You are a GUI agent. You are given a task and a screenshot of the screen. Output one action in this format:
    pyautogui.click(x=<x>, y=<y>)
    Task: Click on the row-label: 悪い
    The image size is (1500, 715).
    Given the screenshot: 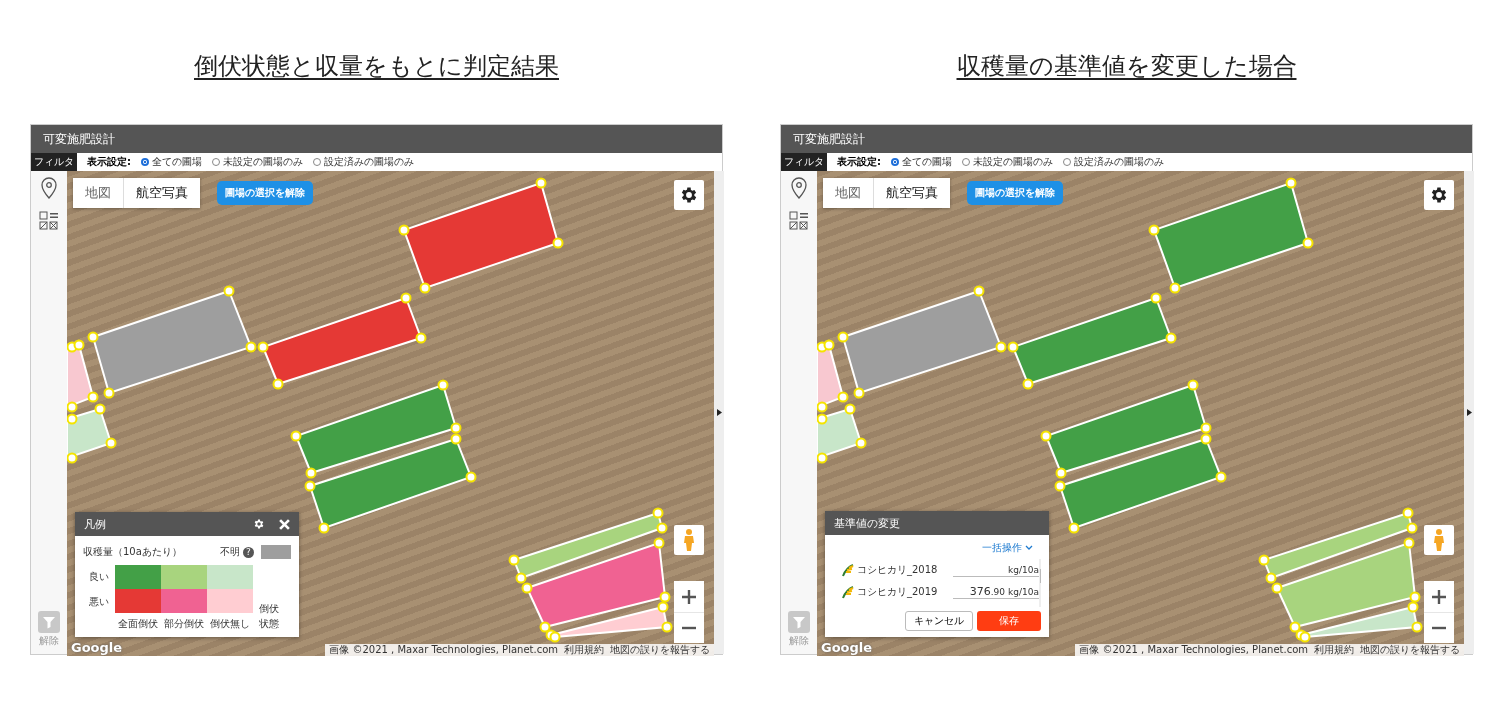 What is the action you would take?
    pyautogui.click(x=98, y=602)
    